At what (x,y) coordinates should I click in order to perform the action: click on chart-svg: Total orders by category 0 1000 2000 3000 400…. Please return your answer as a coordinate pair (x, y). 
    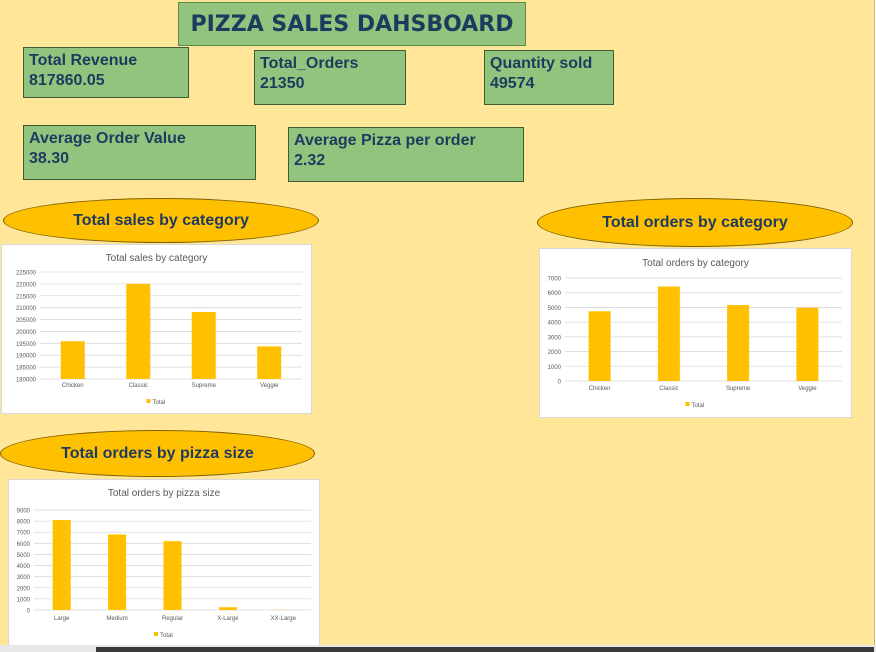
    Looking at the image, I should click on (695, 333).